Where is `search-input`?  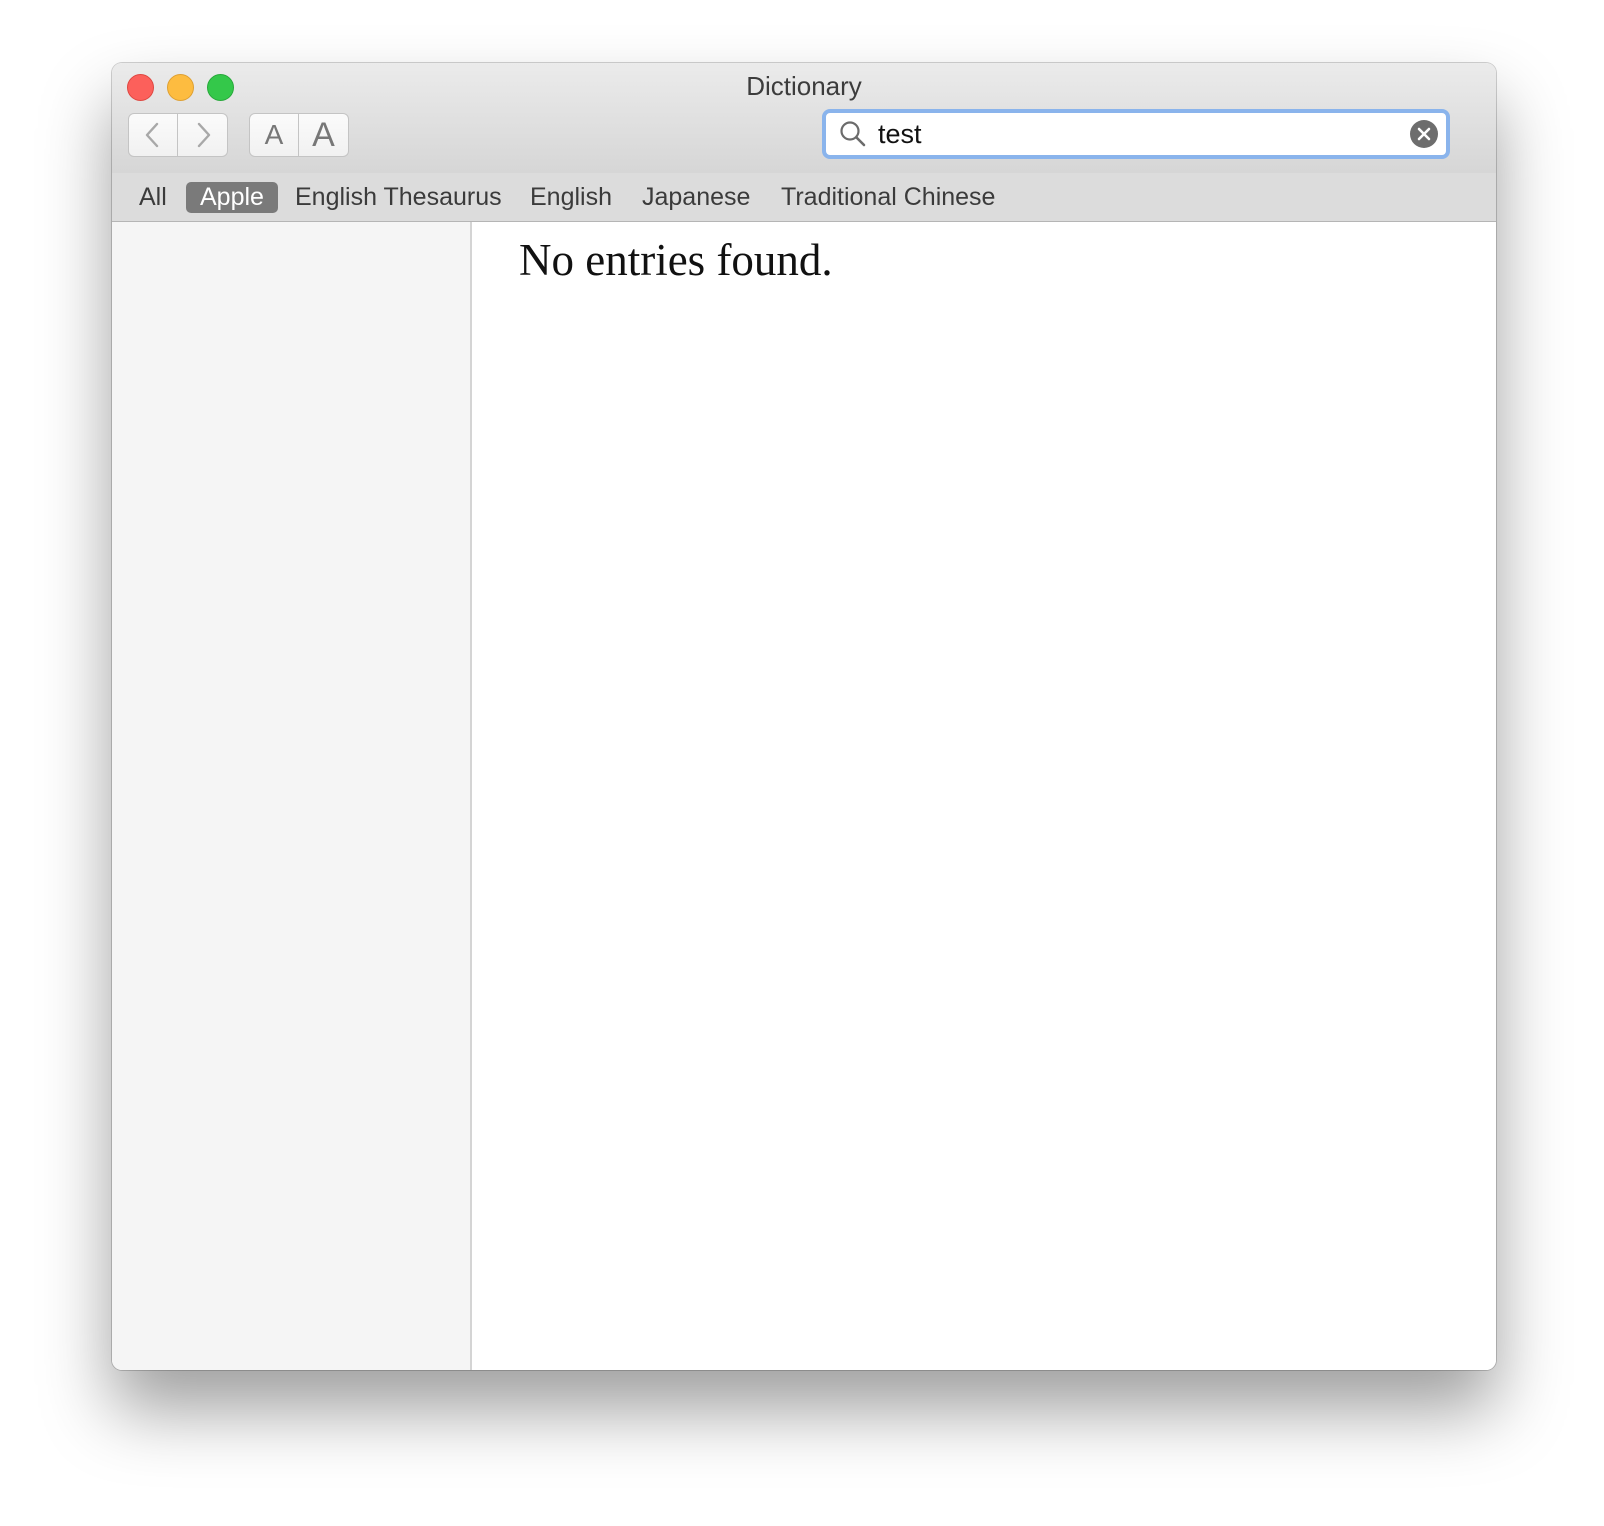 search-input is located at coordinates (1140, 134).